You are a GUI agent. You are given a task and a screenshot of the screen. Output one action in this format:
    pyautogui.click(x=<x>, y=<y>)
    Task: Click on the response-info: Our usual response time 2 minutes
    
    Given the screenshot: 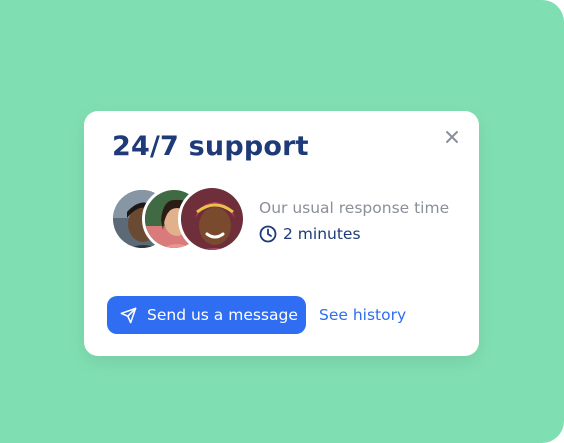 What is the action you would take?
    pyautogui.click(x=354, y=221)
    